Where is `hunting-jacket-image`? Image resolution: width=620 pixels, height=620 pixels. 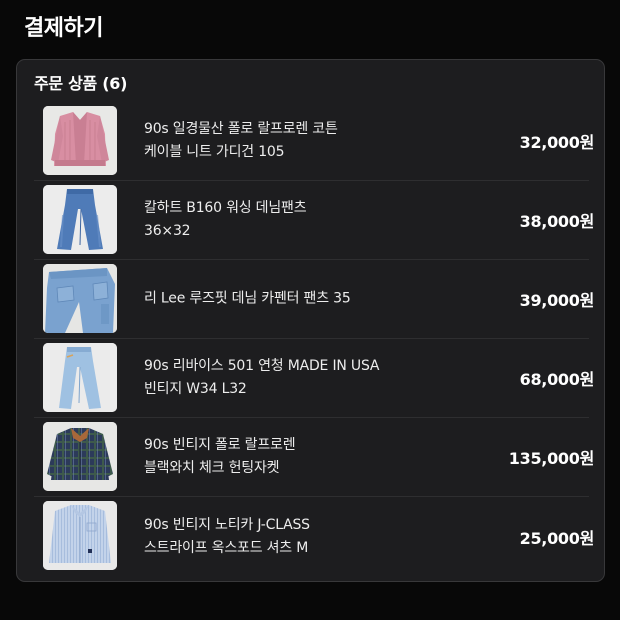
hunting-jacket-image is located at coordinates (80, 456).